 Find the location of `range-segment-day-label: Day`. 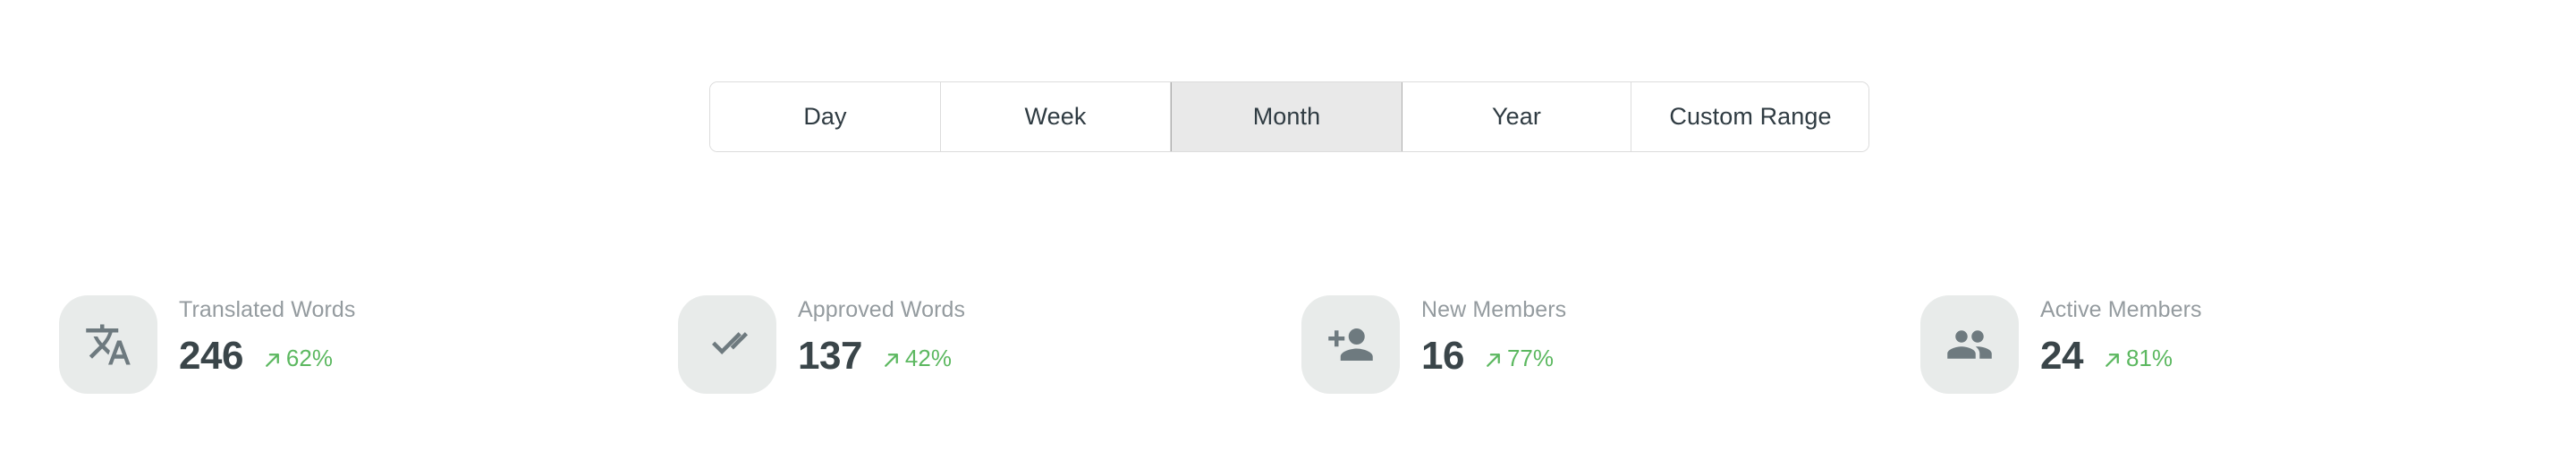

range-segment-day-label: Day is located at coordinates (825, 117).